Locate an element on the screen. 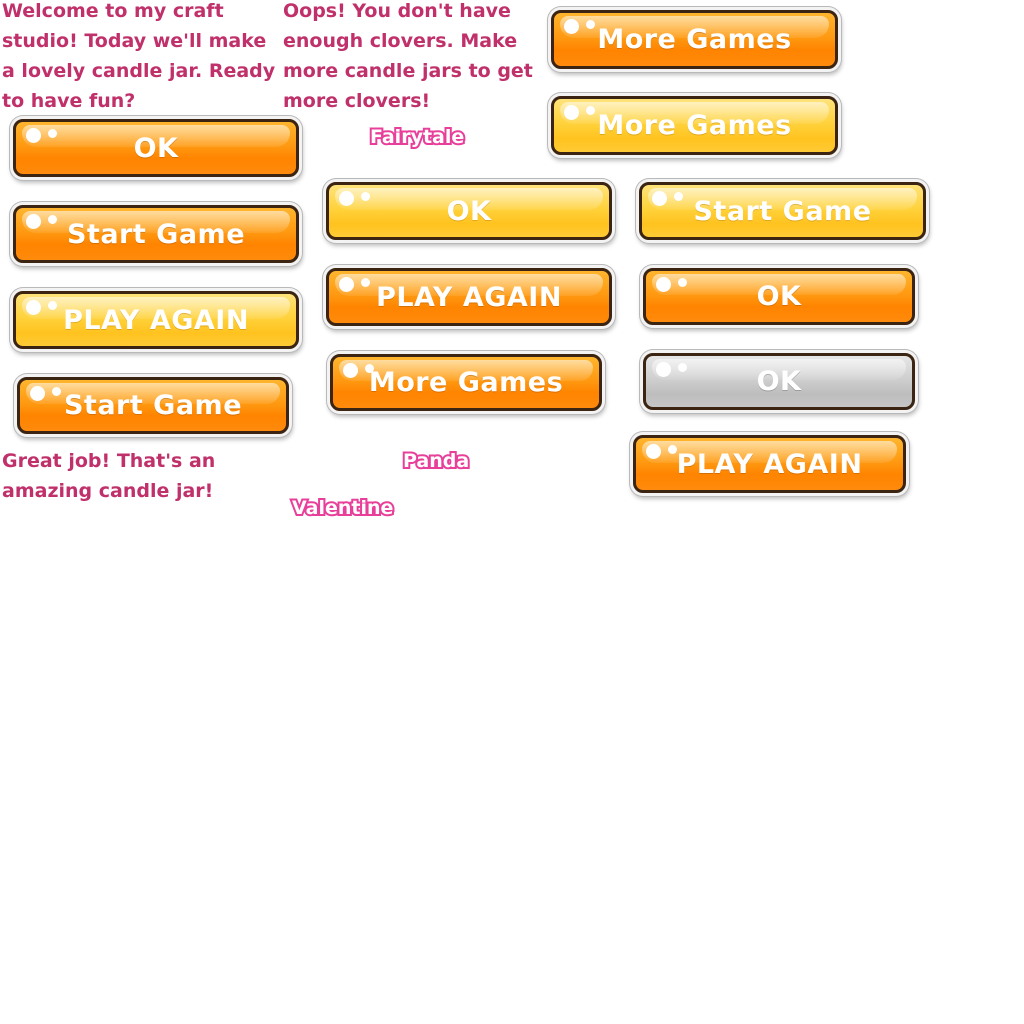 The width and height of the screenshot is (1024, 1024). tag-fairytale: Fairytale is located at coordinates (417, 137).